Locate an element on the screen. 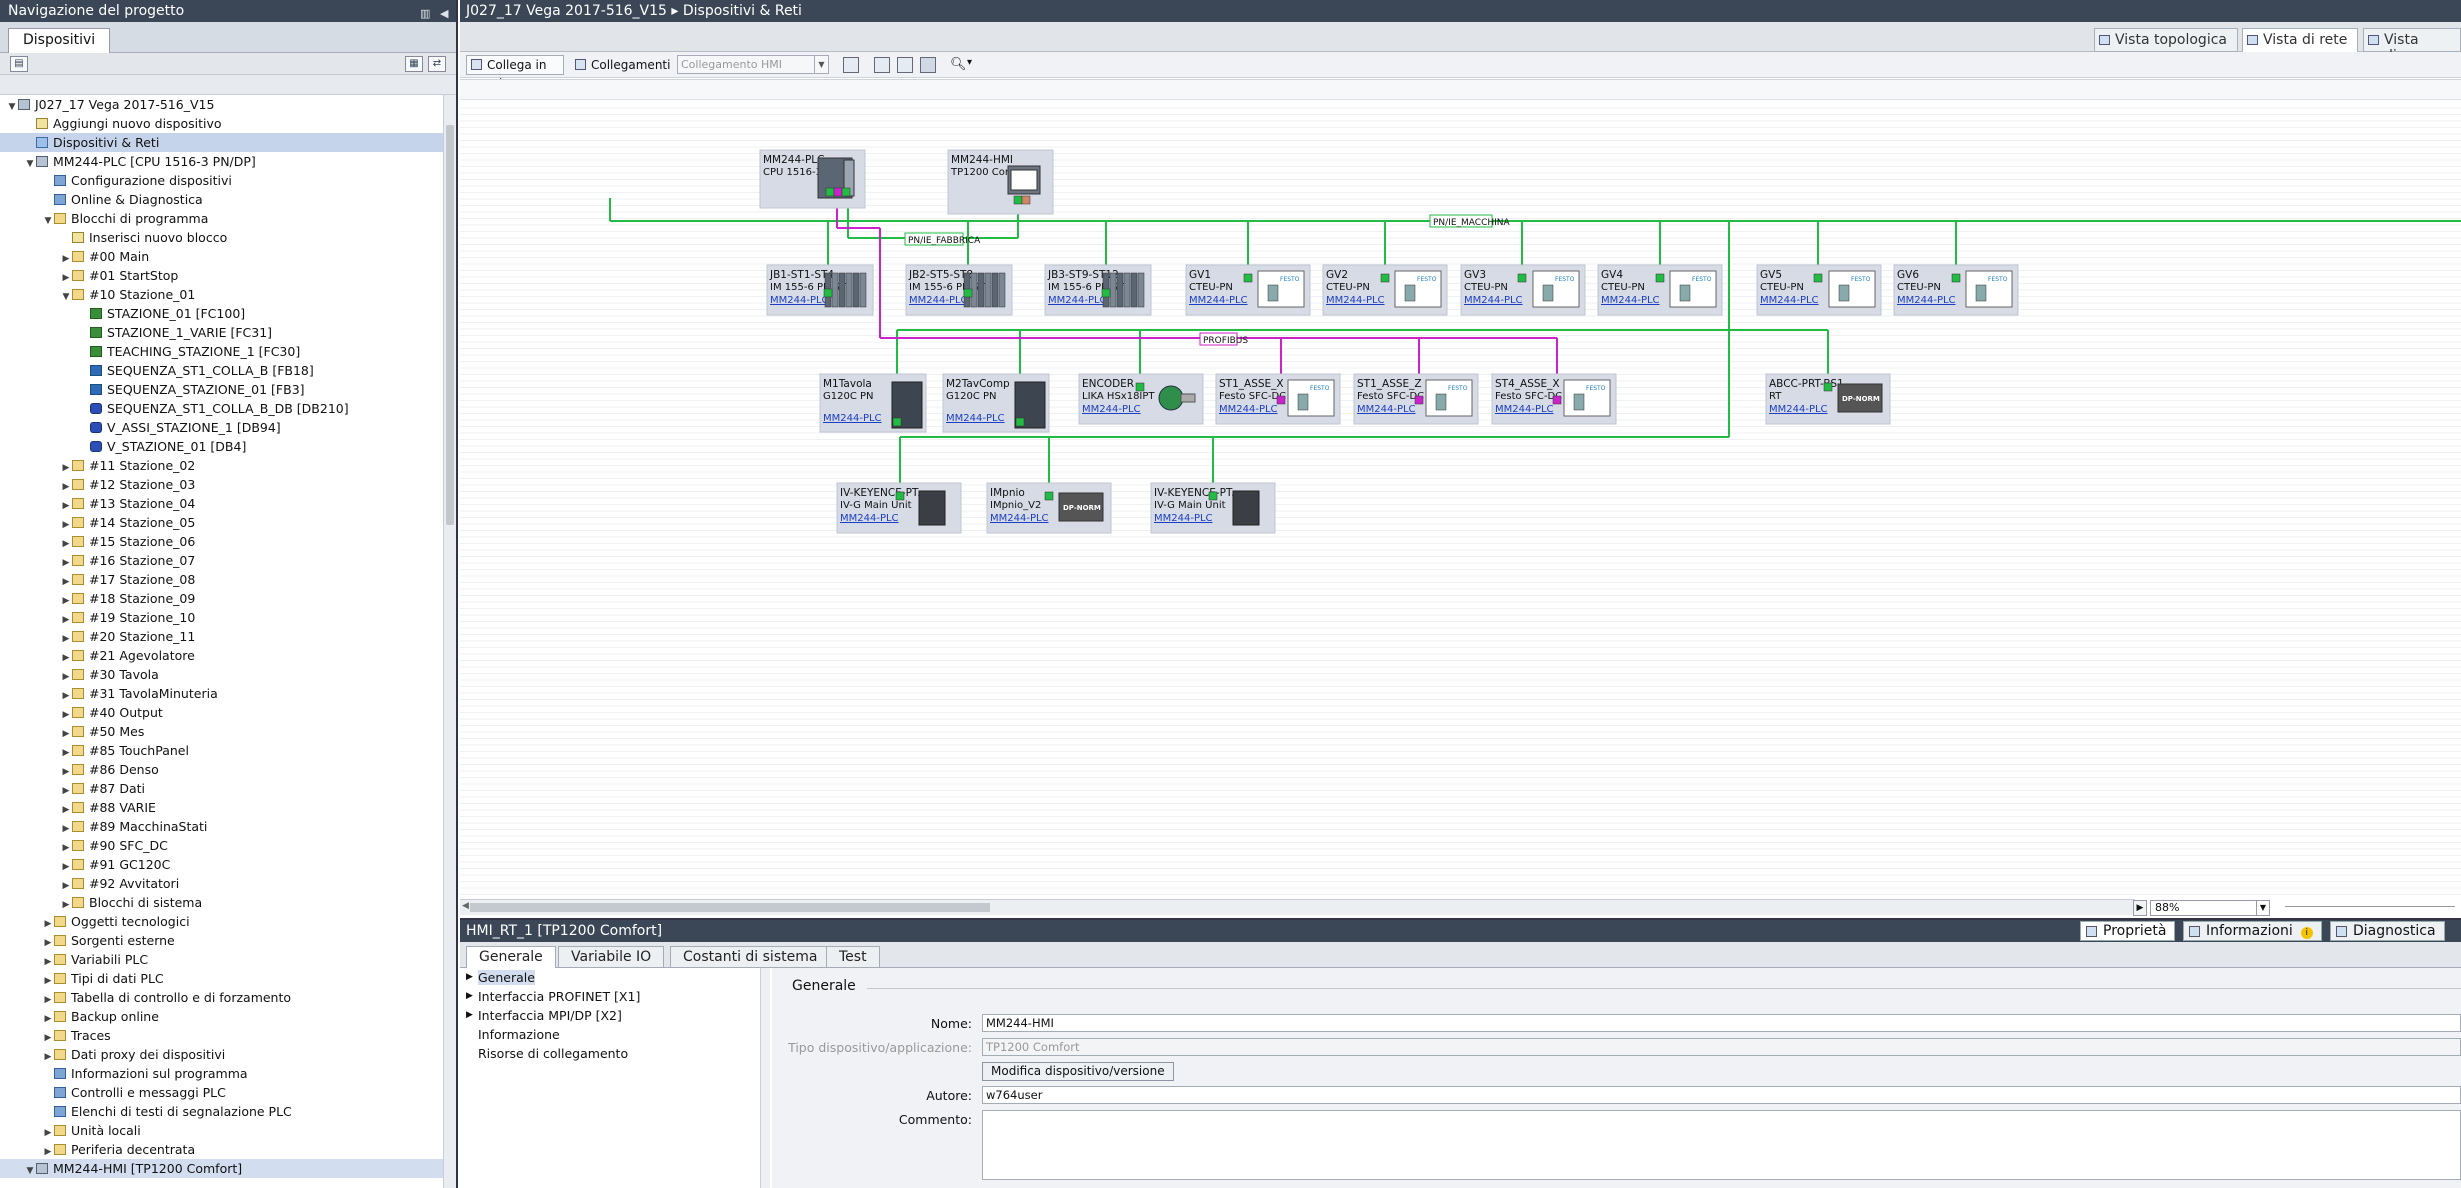 The image size is (2461, 1188). tree-item: ▶ Periferia decentrata is located at coordinates (228, 1149).